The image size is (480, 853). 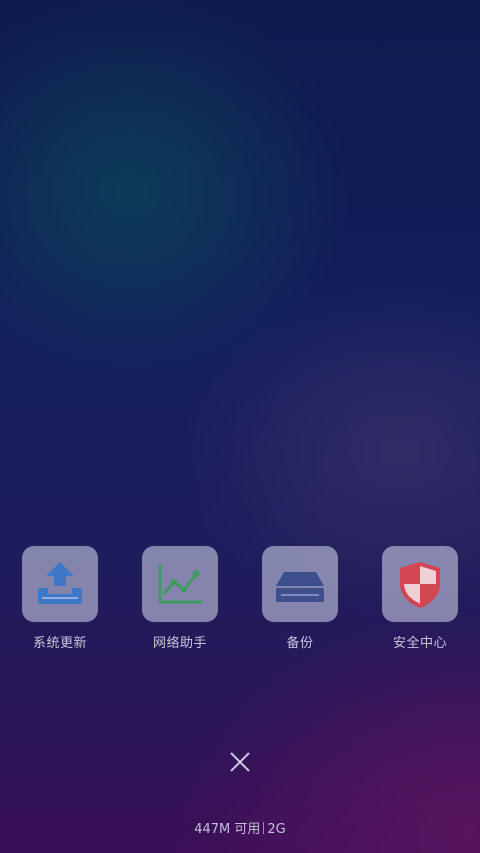 I want to click on upload-icon, so click(x=60, y=583).